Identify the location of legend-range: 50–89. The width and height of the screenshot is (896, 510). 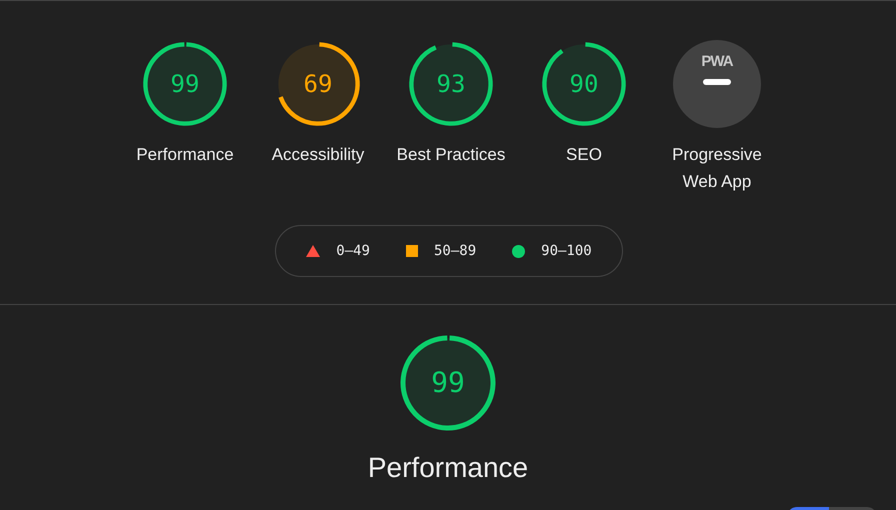
(455, 251).